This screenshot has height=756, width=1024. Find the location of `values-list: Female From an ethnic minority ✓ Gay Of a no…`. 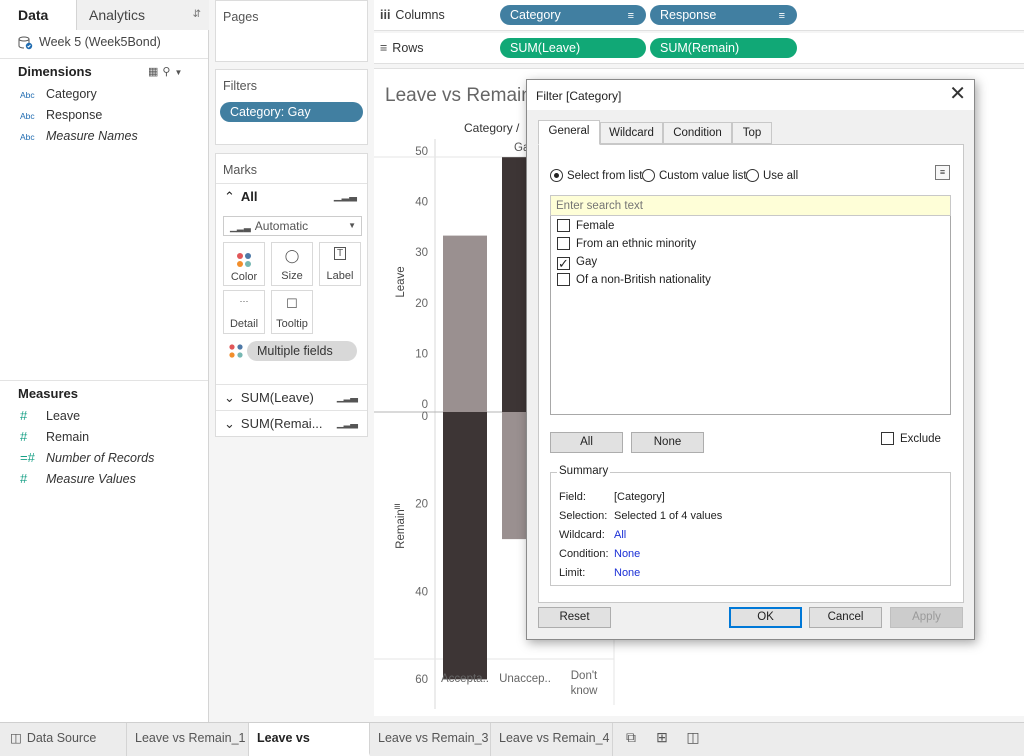

values-list: Female From an ethnic minority ✓ Gay Of a no… is located at coordinates (750, 315).